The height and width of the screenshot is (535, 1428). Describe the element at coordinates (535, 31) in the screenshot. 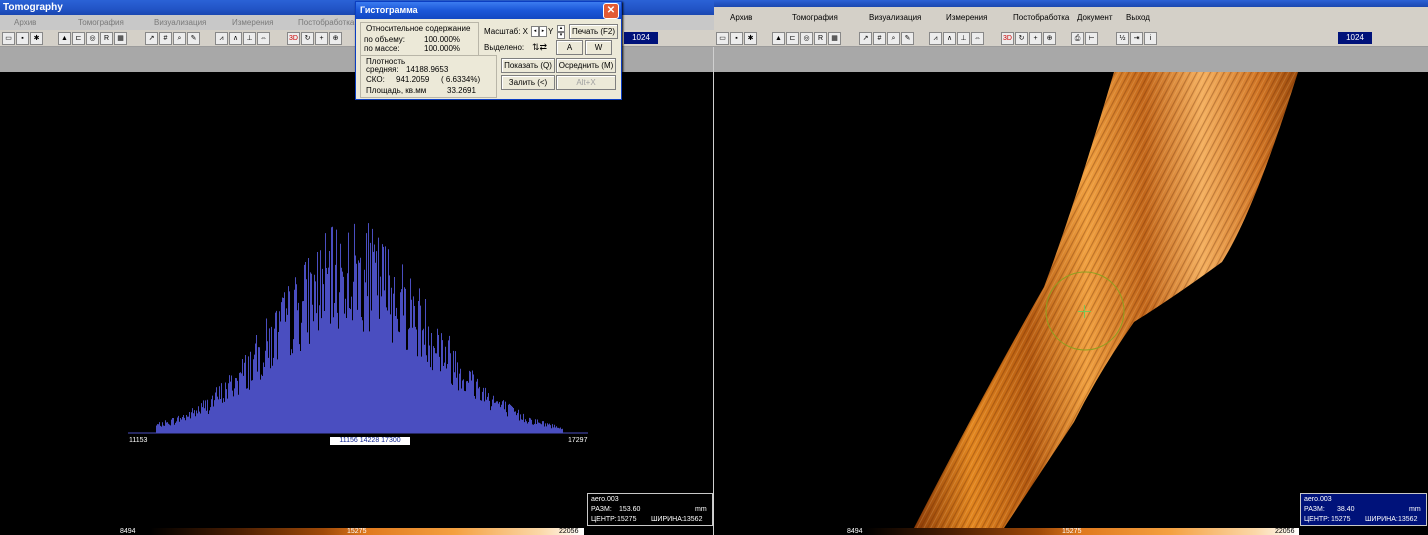

I see `scale-x-left-icon: ◂` at that location.